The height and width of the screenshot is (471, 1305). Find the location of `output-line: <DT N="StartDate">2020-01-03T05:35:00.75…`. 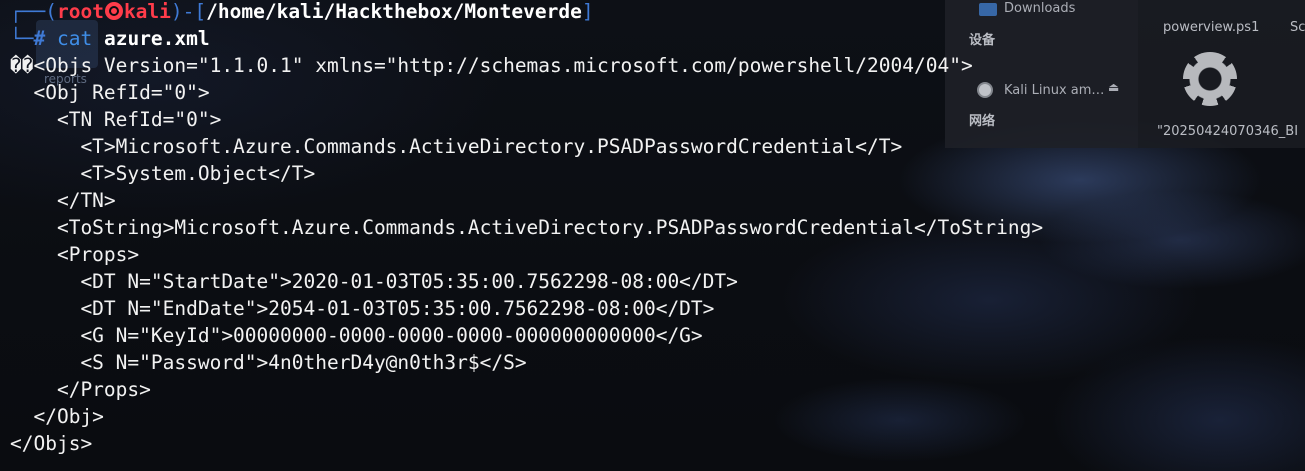

output-line: <DT N="StartDate">2020-01-03T05:35:00.75… is located at coordinates (374, 281).